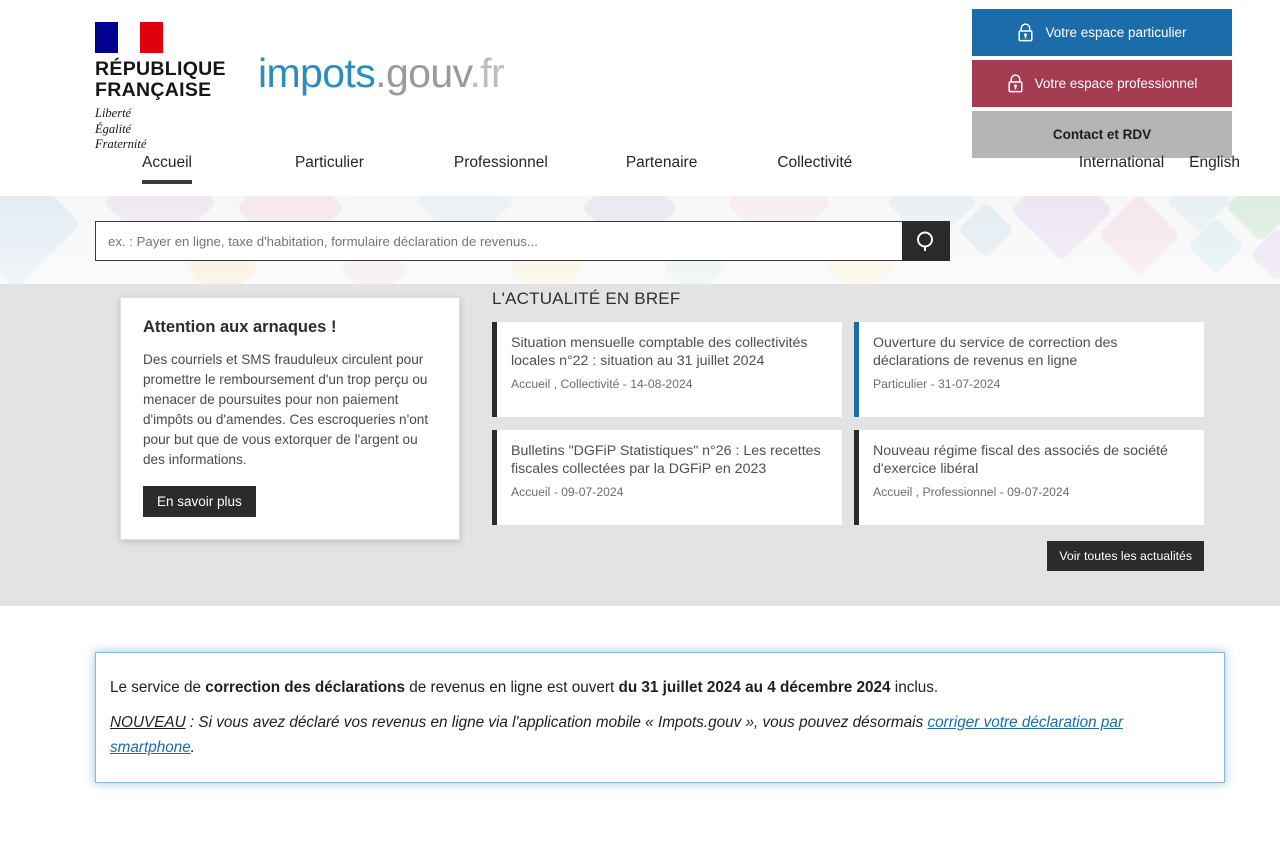  I want to click on banner-text-1c: de revenus en ligne est ouvert, so click(512, 687).